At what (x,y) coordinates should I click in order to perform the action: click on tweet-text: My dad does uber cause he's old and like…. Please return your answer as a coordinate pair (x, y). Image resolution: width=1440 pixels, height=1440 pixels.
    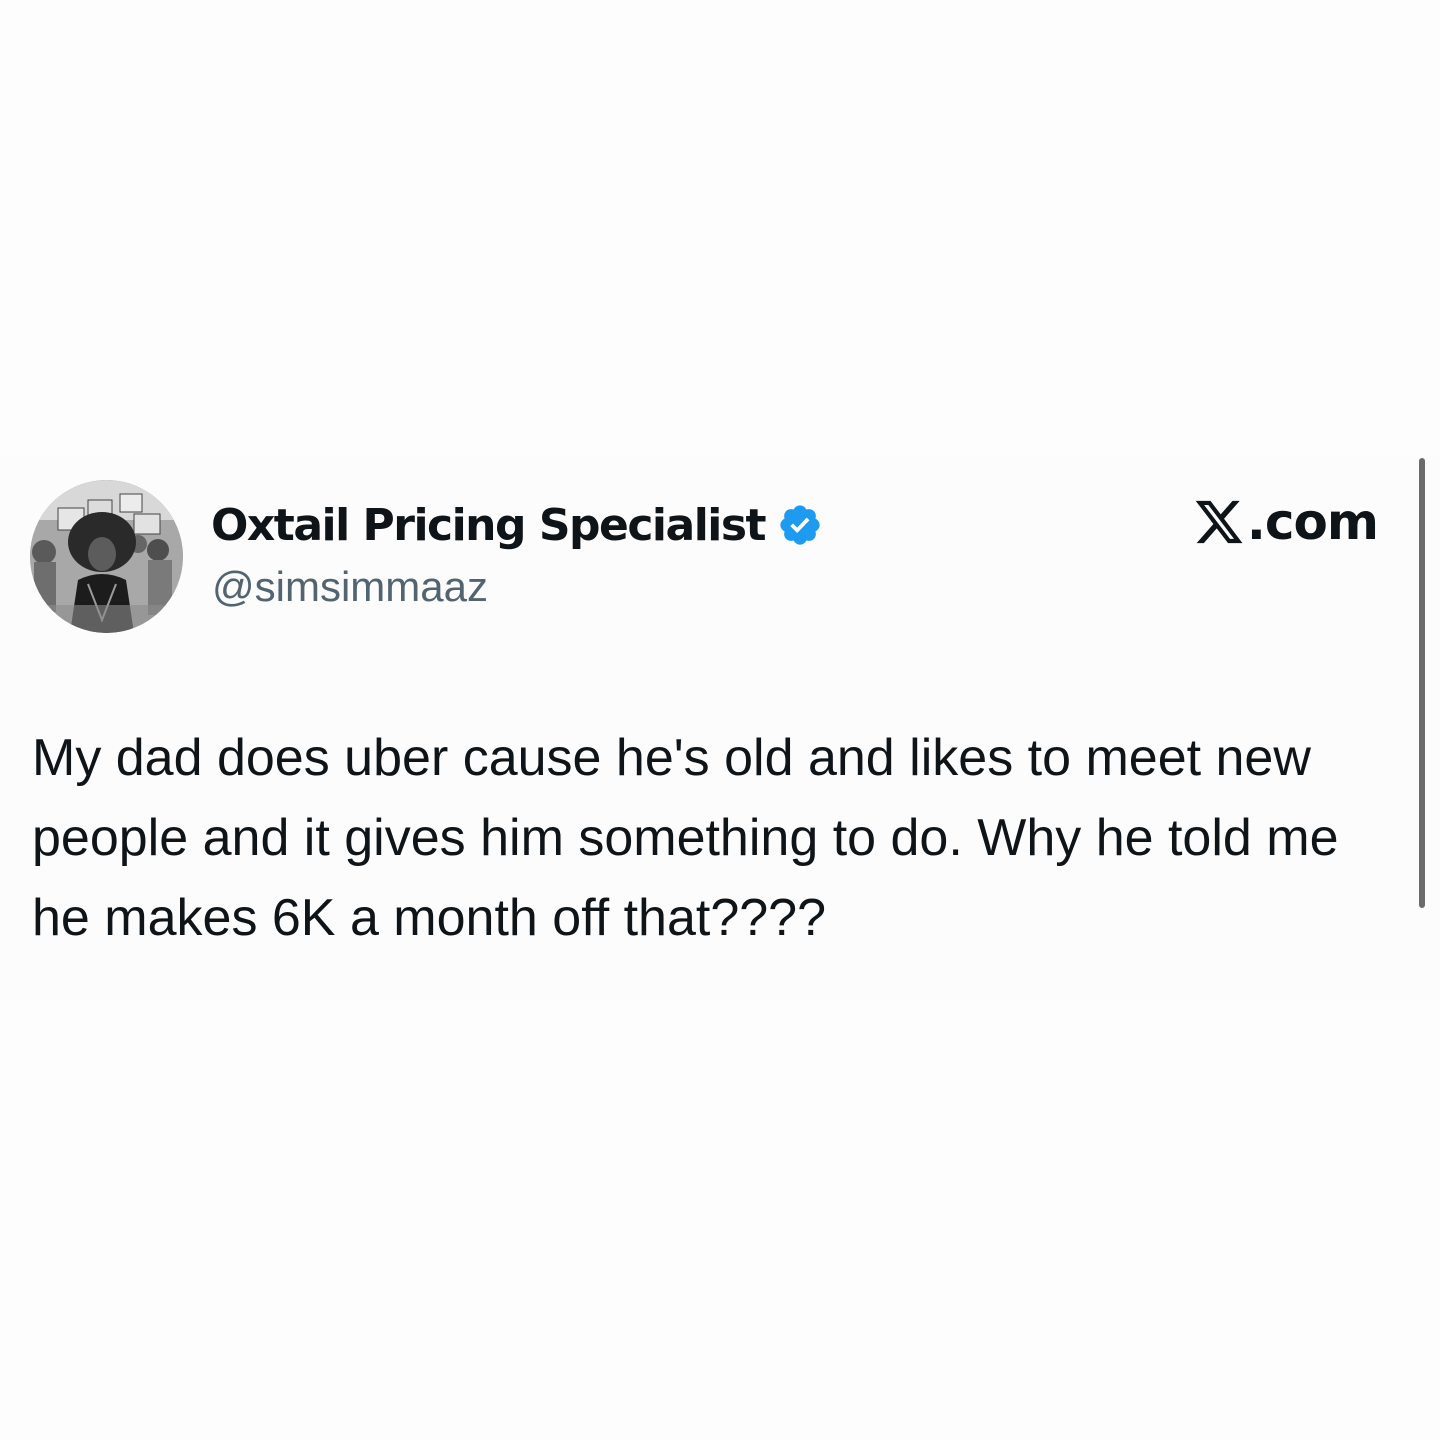
    Looking at the image, I should click on (685, 838).